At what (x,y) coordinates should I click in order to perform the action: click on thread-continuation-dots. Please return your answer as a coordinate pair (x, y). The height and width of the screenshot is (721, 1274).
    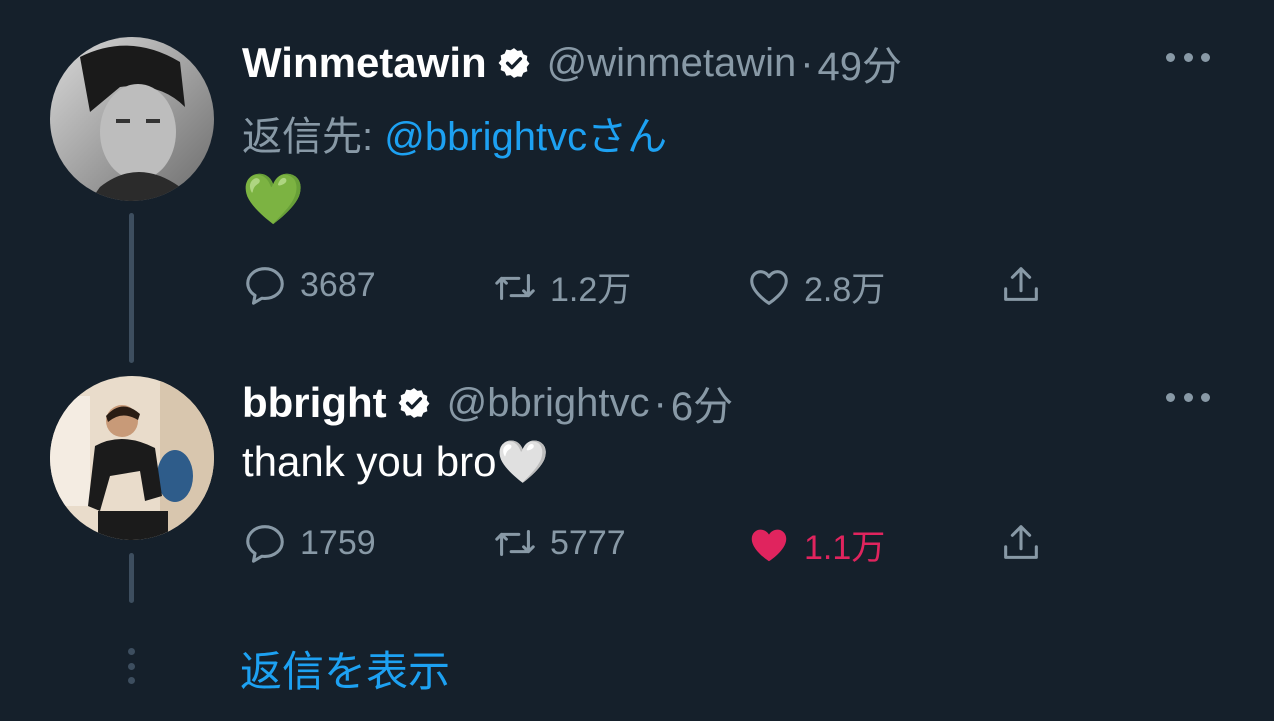
    Looking at the image, I should click on (132, 666).